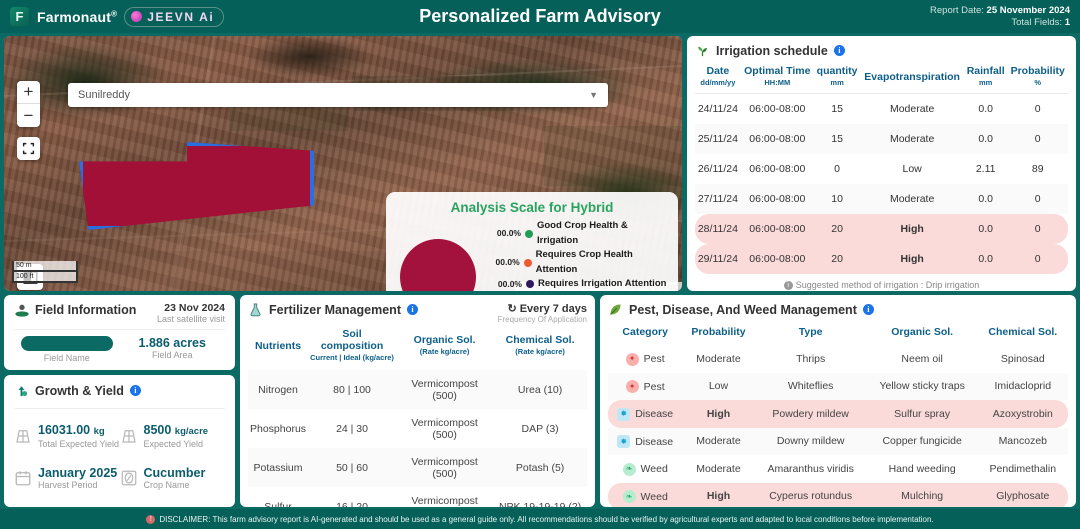  What do you see at coordinates (922, 414) in the screenshot?
I see `cell-organic: Sulfur spray` at bounding box center [922, 414].